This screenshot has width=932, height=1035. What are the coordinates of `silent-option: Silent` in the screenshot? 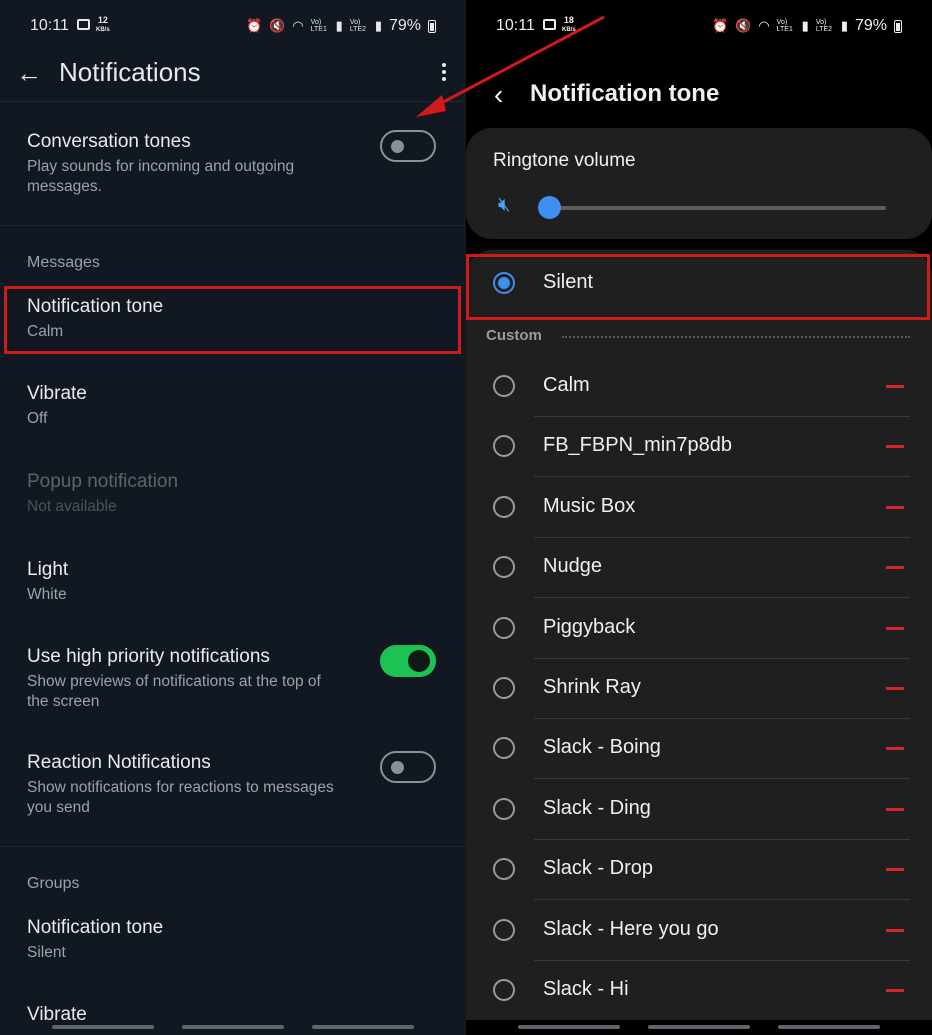 It's located at (699, 284).